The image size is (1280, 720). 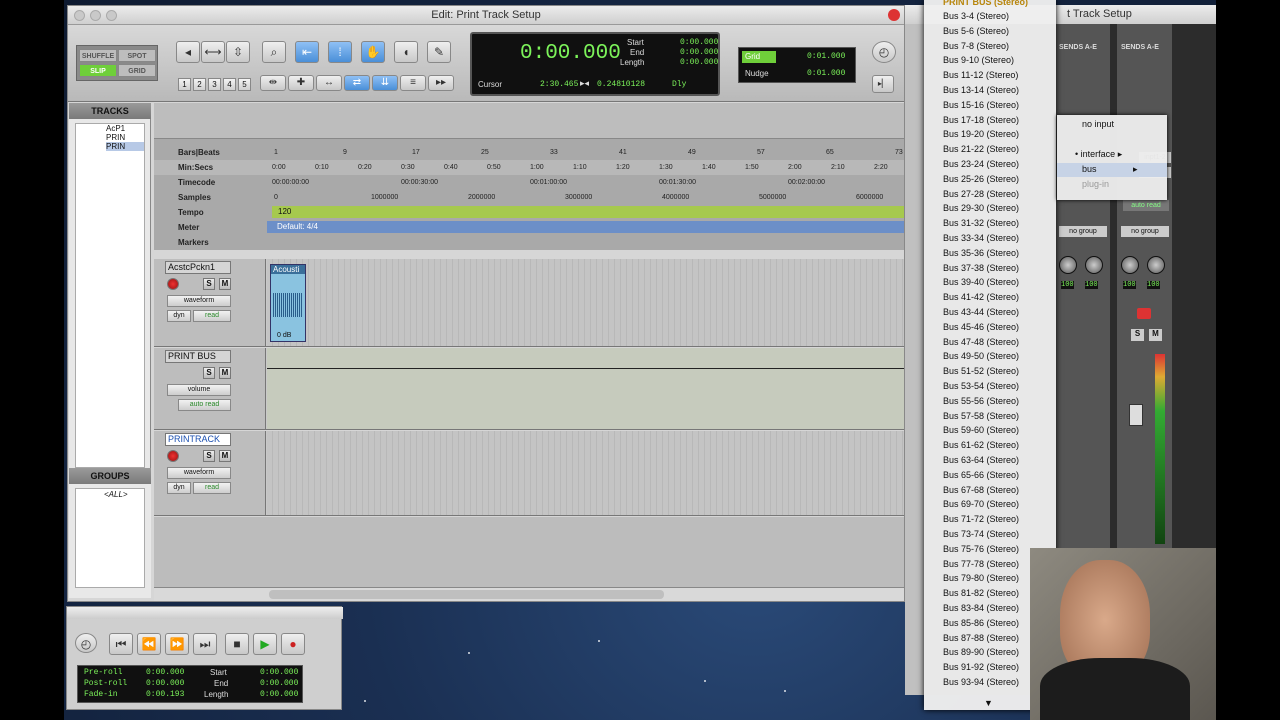 What do you see at coordinates (980, 75) in the screenshot?
I see `menu-item-bus: Bus 11-12 (Stereo)` at bounding box center [980, 75].